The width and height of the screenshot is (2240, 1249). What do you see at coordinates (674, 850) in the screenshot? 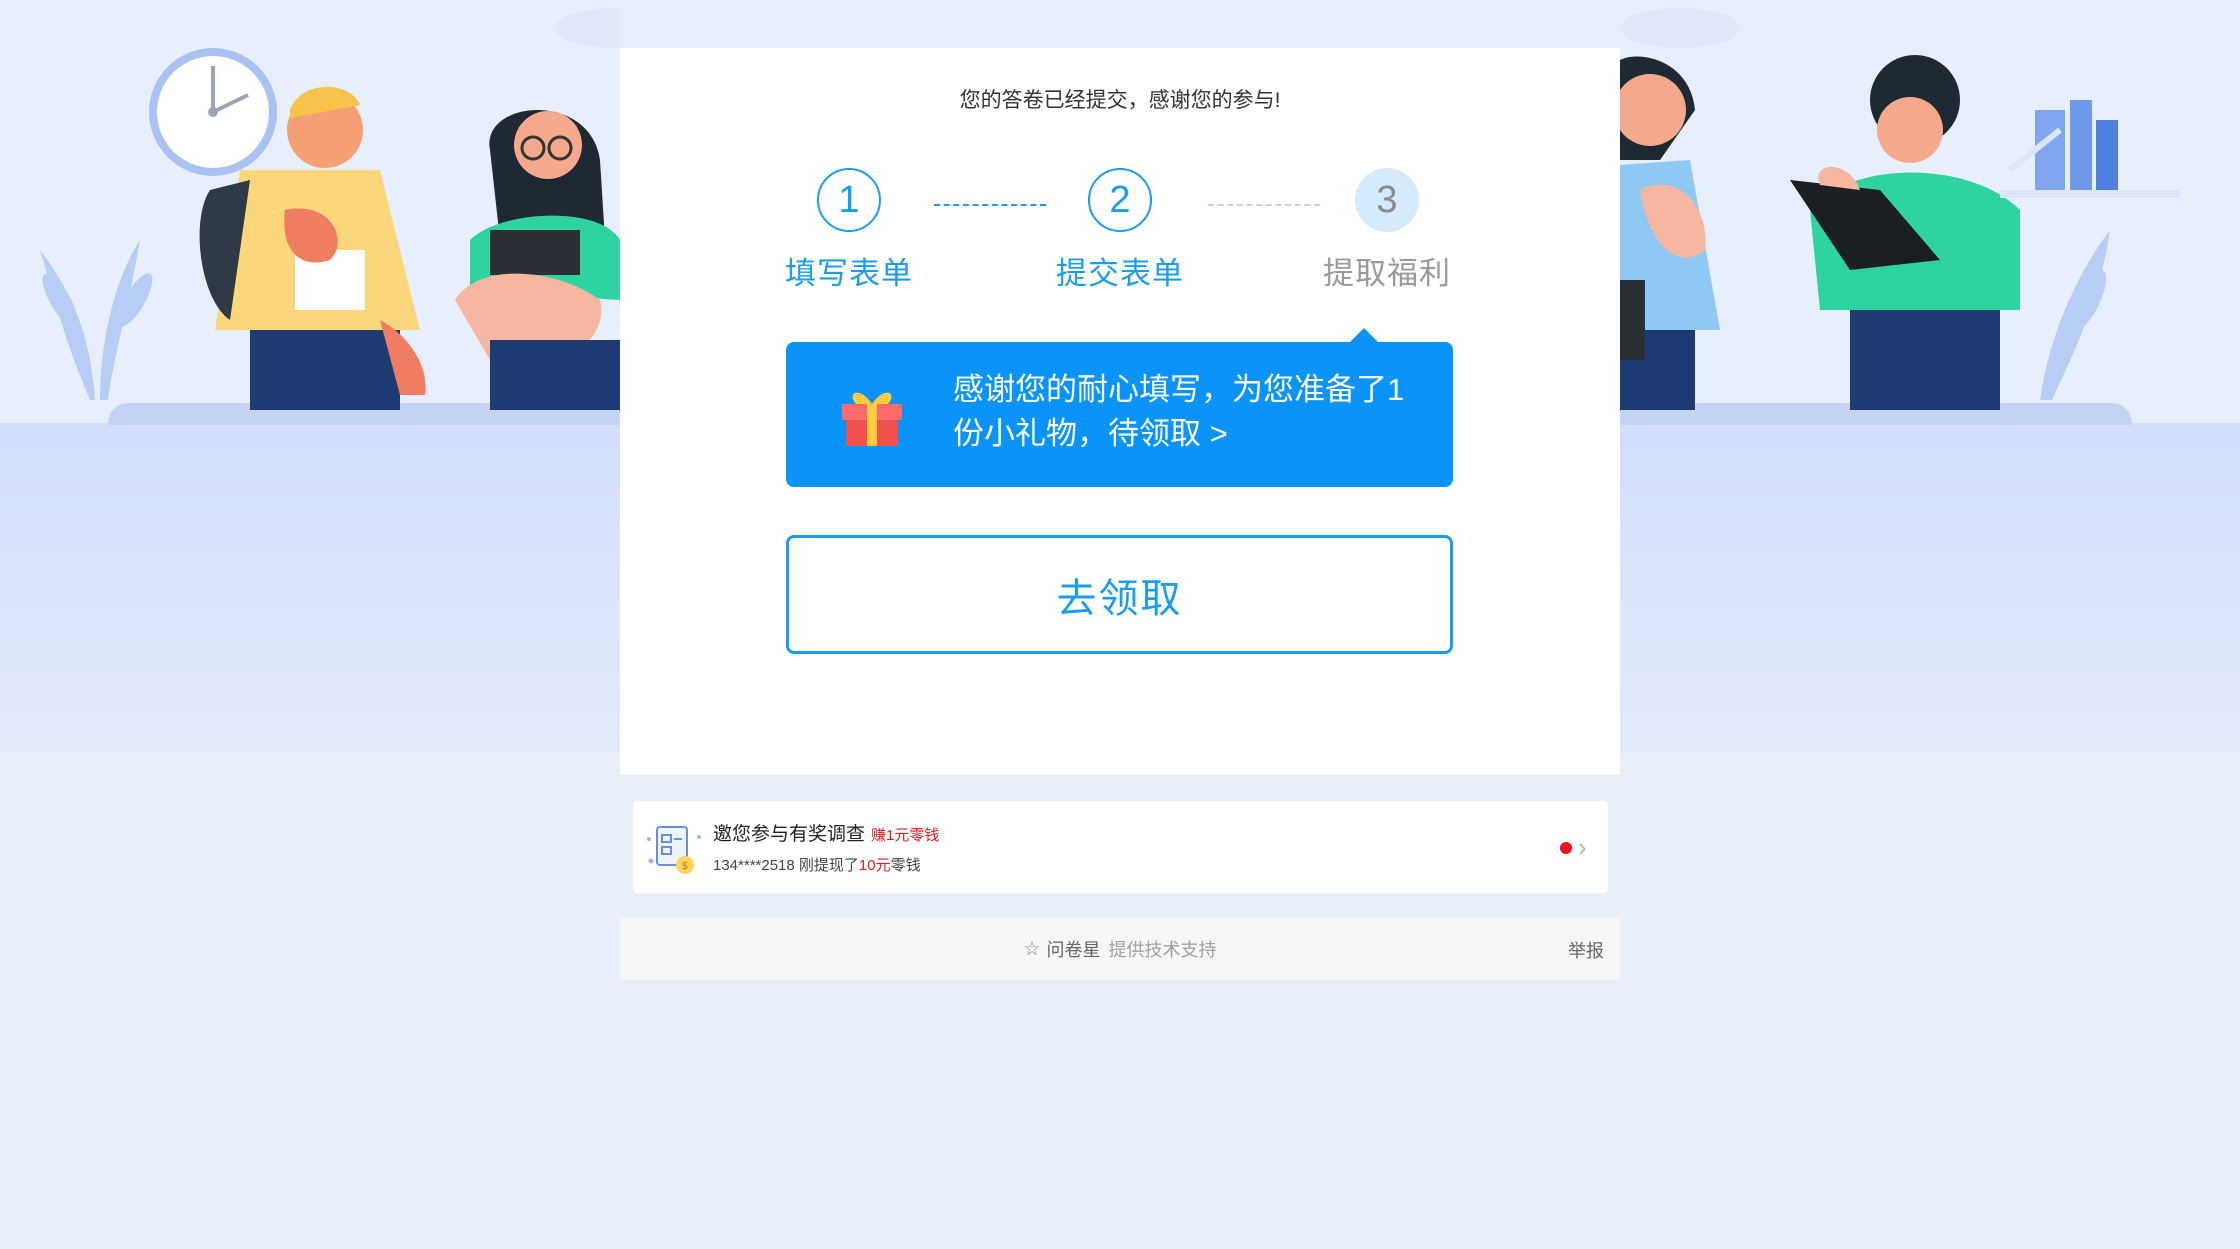
I see `survey-document-icon: $` at bounding box center [674, 850].